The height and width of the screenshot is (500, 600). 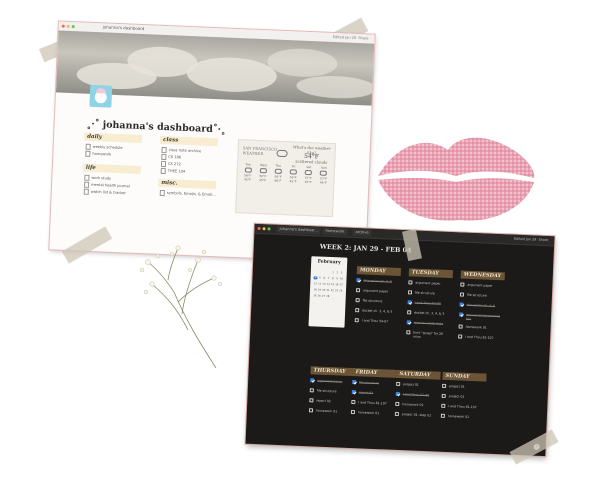 I want to click on tab-archive: archive, so click(x=362, y=232).